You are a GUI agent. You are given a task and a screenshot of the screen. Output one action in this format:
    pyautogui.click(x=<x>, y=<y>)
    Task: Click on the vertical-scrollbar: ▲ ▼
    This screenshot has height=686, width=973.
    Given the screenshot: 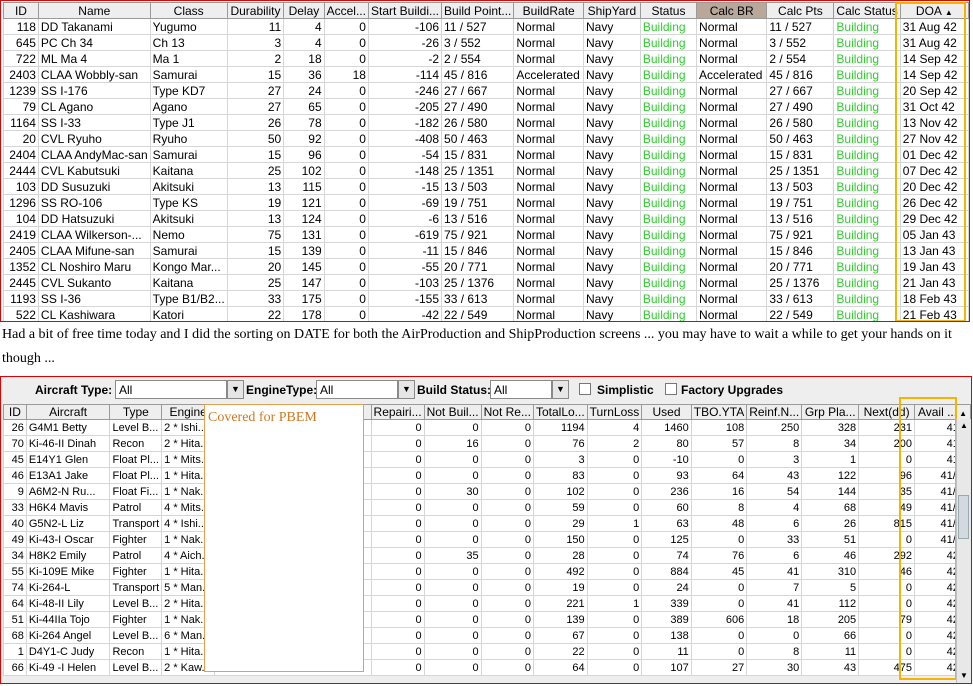 What is the action you would take?
    pyautogui.click(x=963, y=551)
    